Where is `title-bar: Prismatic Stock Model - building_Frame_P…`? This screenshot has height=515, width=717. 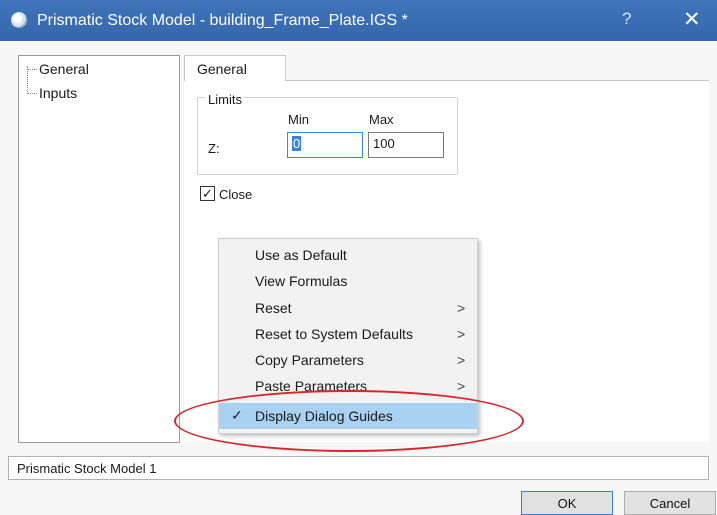 title-bar: Prismatic Stock Model - building_Frame_P… is located at coordinates (358, 20).